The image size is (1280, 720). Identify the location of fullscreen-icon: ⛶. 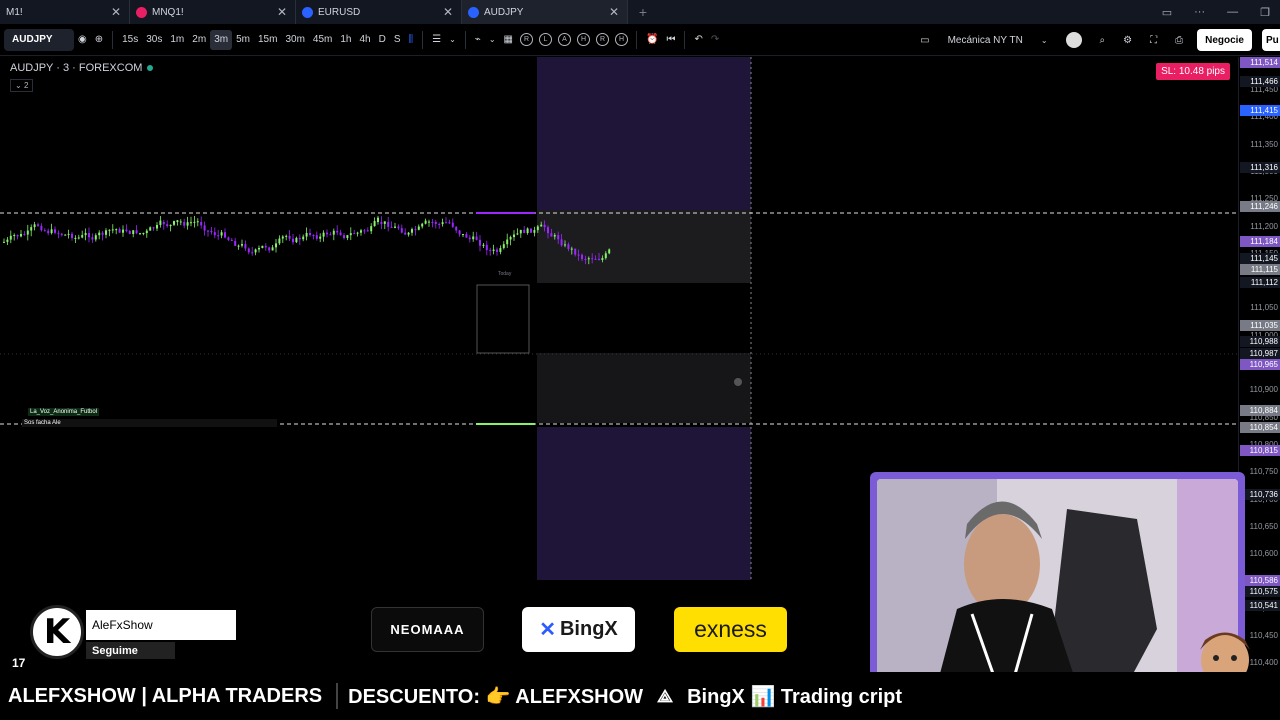
(1153, 40).